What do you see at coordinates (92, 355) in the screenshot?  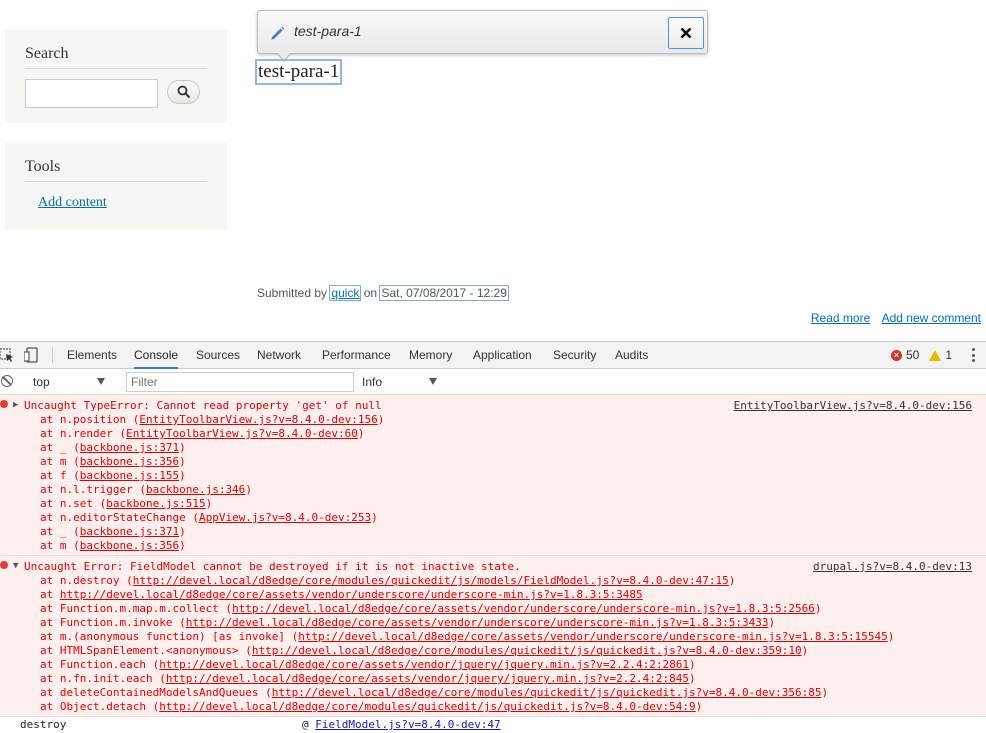 I see `tab-elements: Elements` at bounding box center [92, 355].